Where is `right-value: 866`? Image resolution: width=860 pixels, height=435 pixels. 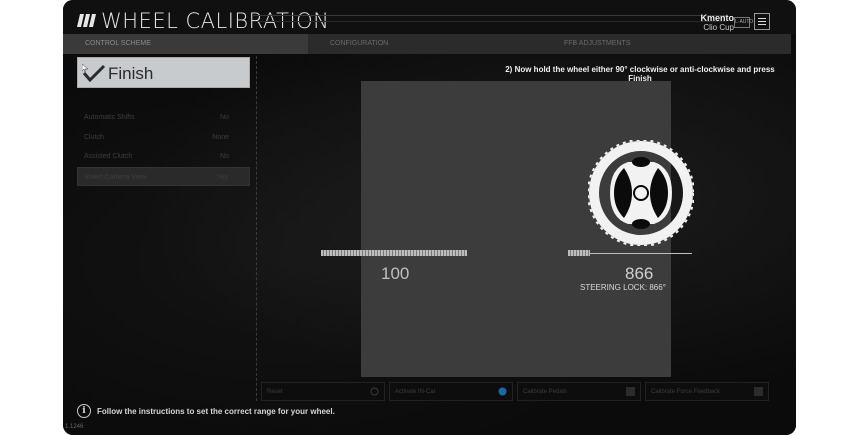
right-value: 866 is located at coordinates (639, 273).